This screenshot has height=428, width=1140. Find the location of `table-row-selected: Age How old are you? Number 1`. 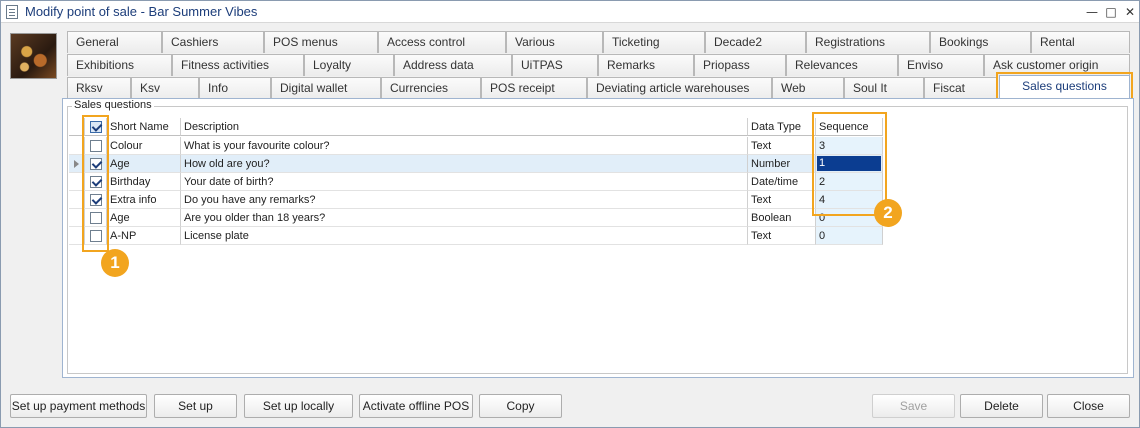

table-row-selected: Age How old are you? Number 1 is located at coordinates (476, 164).